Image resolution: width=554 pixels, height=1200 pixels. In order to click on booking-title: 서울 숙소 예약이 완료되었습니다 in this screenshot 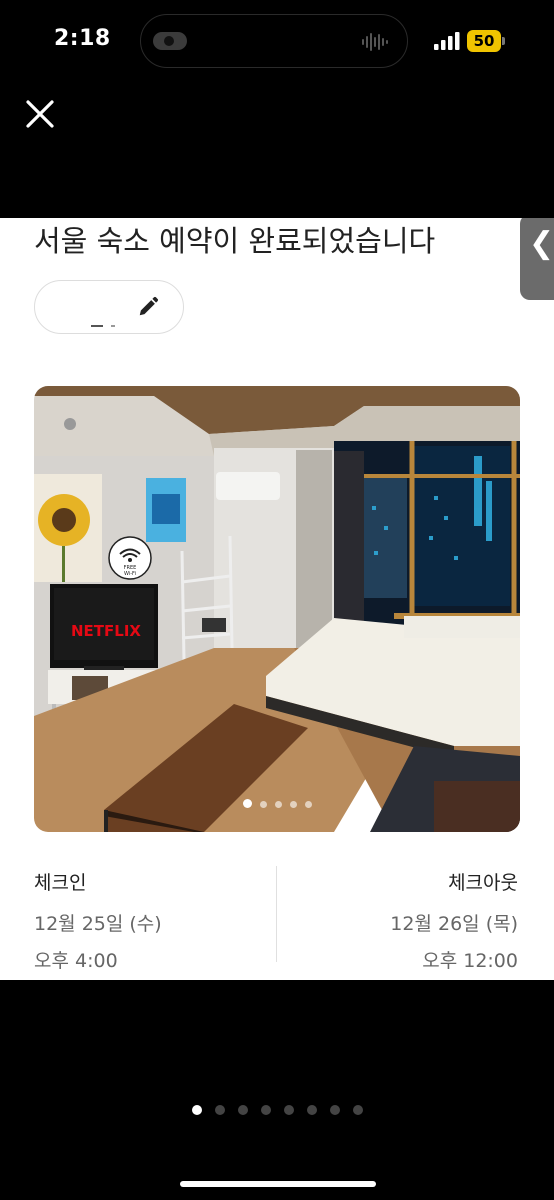, I will do `click(235, 241)`.